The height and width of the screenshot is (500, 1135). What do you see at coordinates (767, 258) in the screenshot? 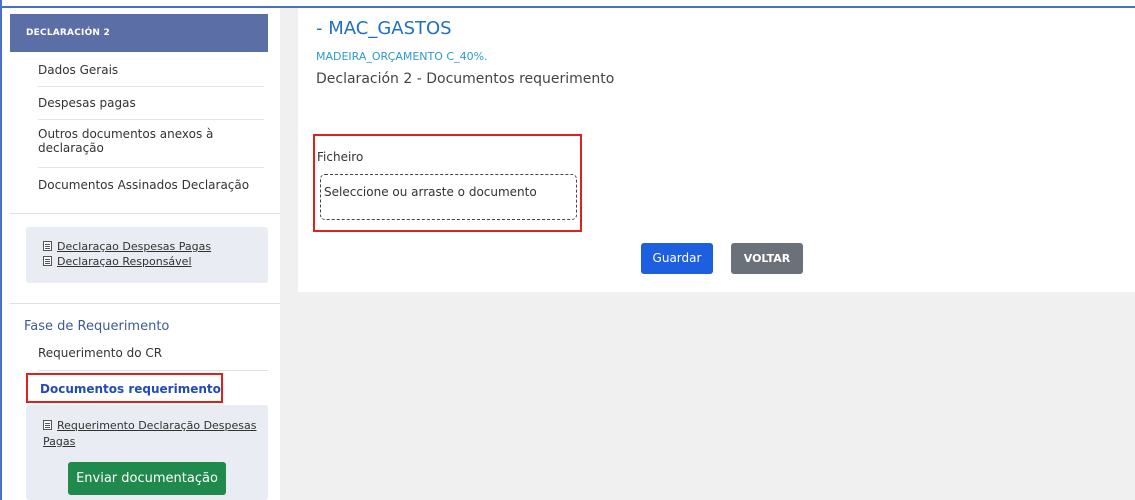
I see `back-button: VOLTAR` at bounding box center [767, 258].